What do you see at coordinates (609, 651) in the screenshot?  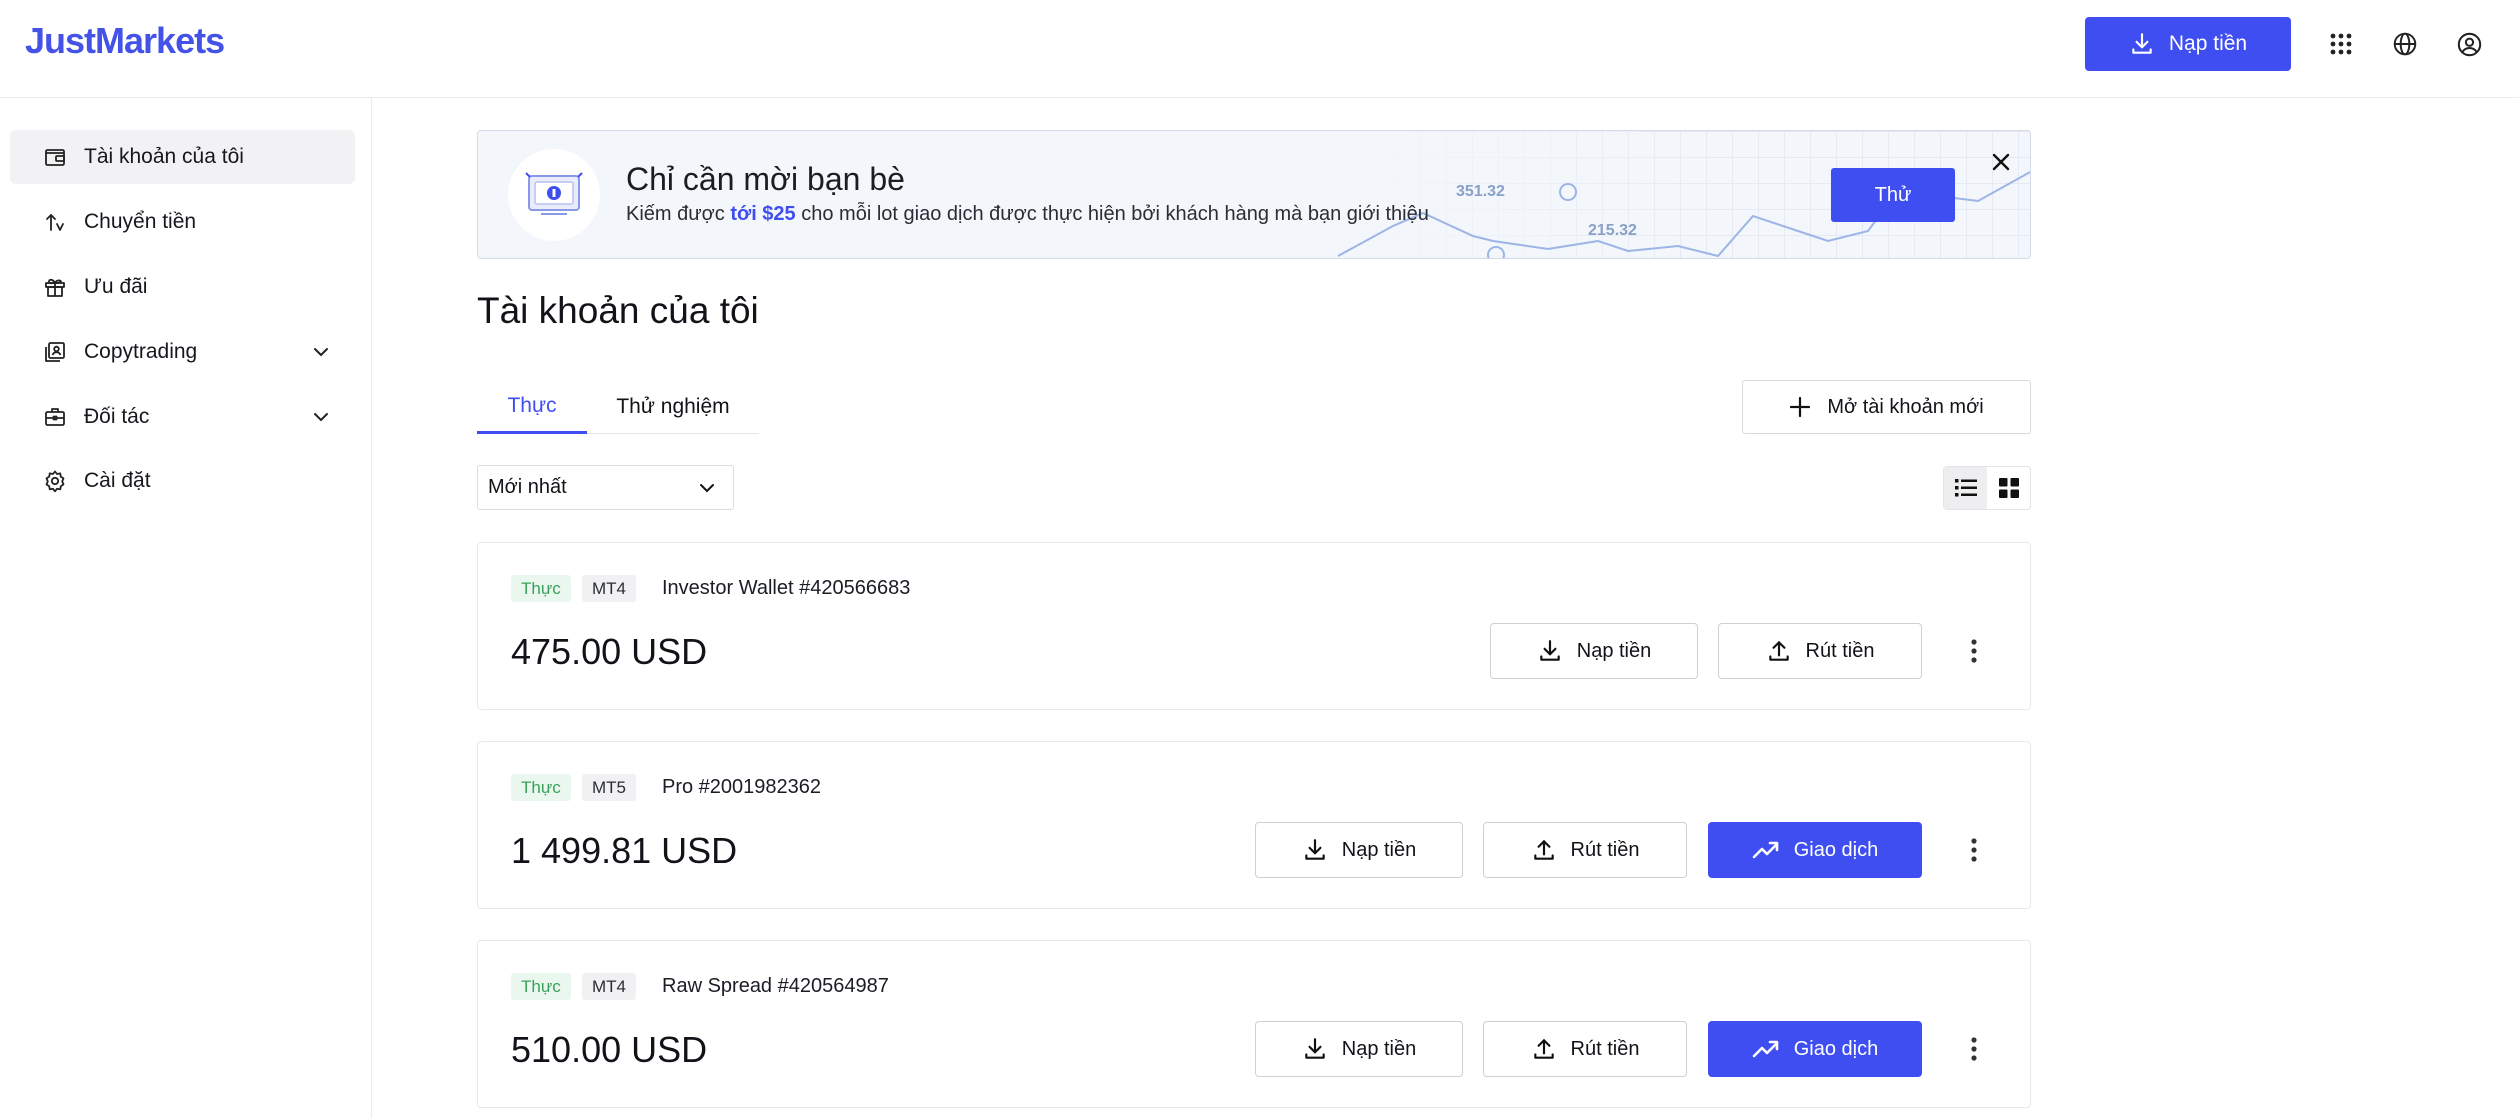 I see `account-balance: 475.00 USD` at bounding box center [609, 651].